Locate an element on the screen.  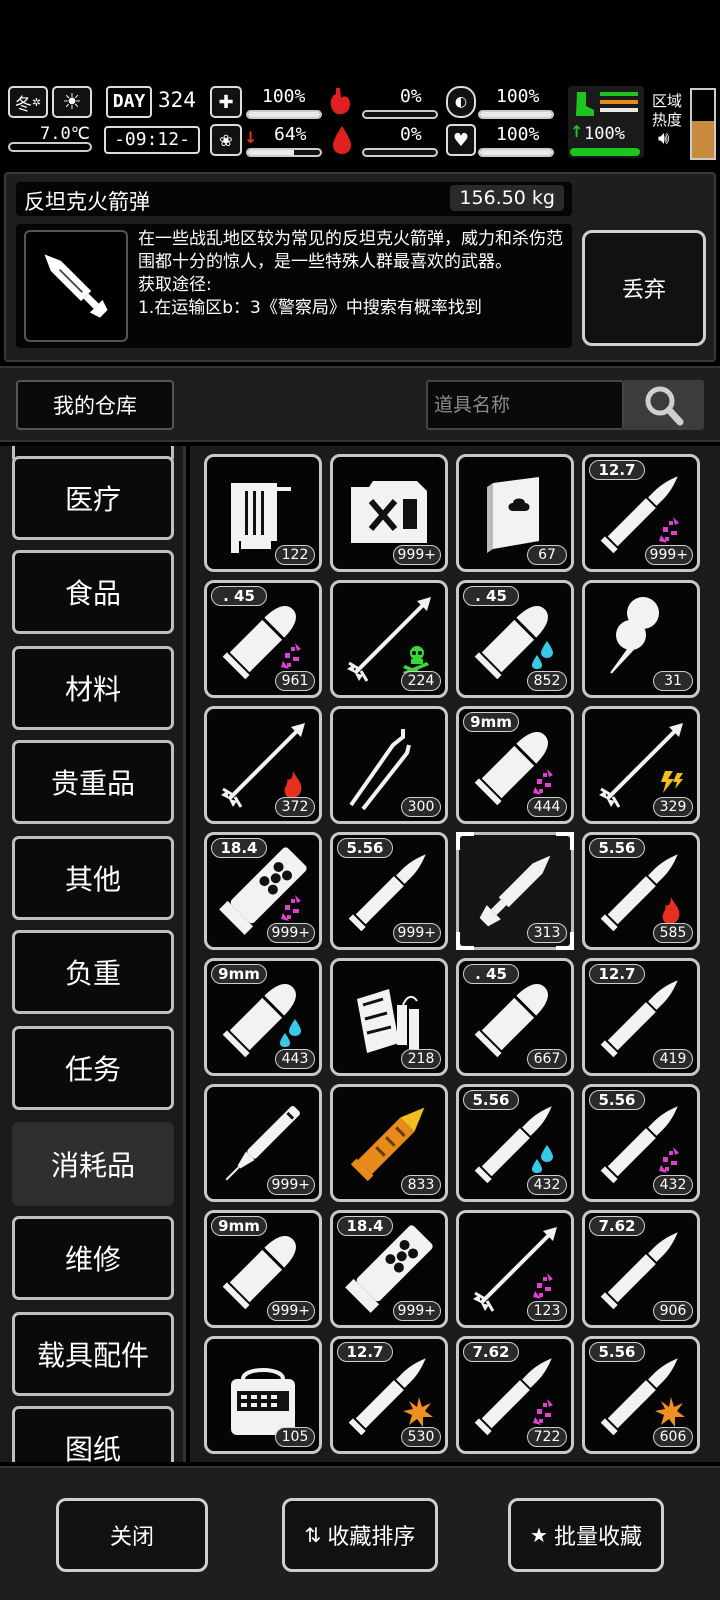
inventory-slot: 9mm 999+ is located at coordinates (263, 1269).